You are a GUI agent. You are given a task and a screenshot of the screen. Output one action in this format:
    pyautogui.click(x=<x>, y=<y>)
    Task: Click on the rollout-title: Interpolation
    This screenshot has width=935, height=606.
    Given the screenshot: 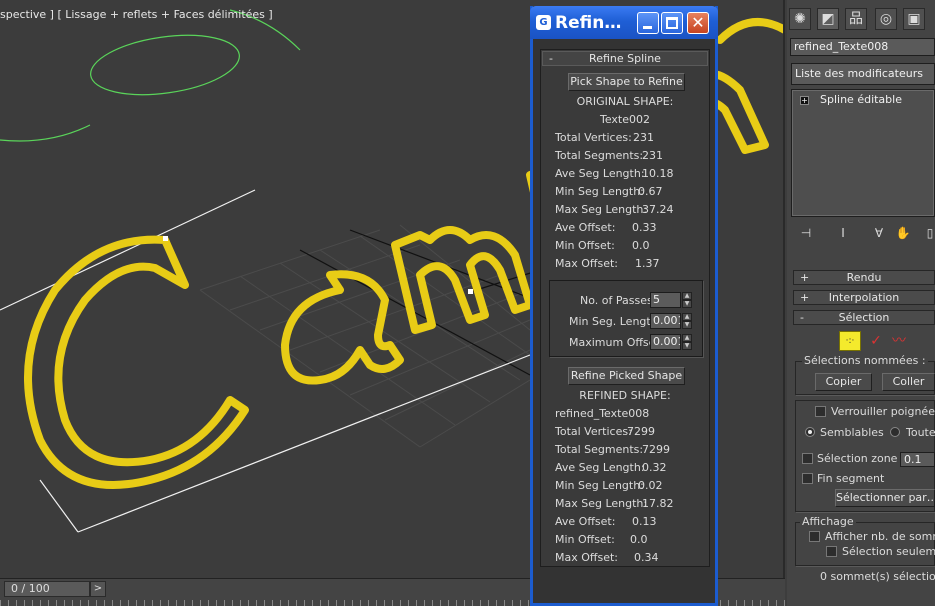 What is the action you would take?
    pyautogui.click(x=864, y=297)
    